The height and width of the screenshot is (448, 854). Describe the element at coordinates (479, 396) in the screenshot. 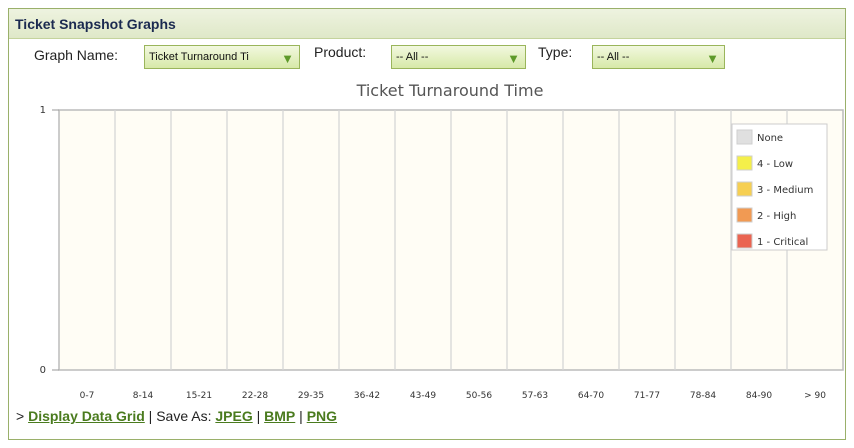

I see `x-tick-label: 50-56` at that location.